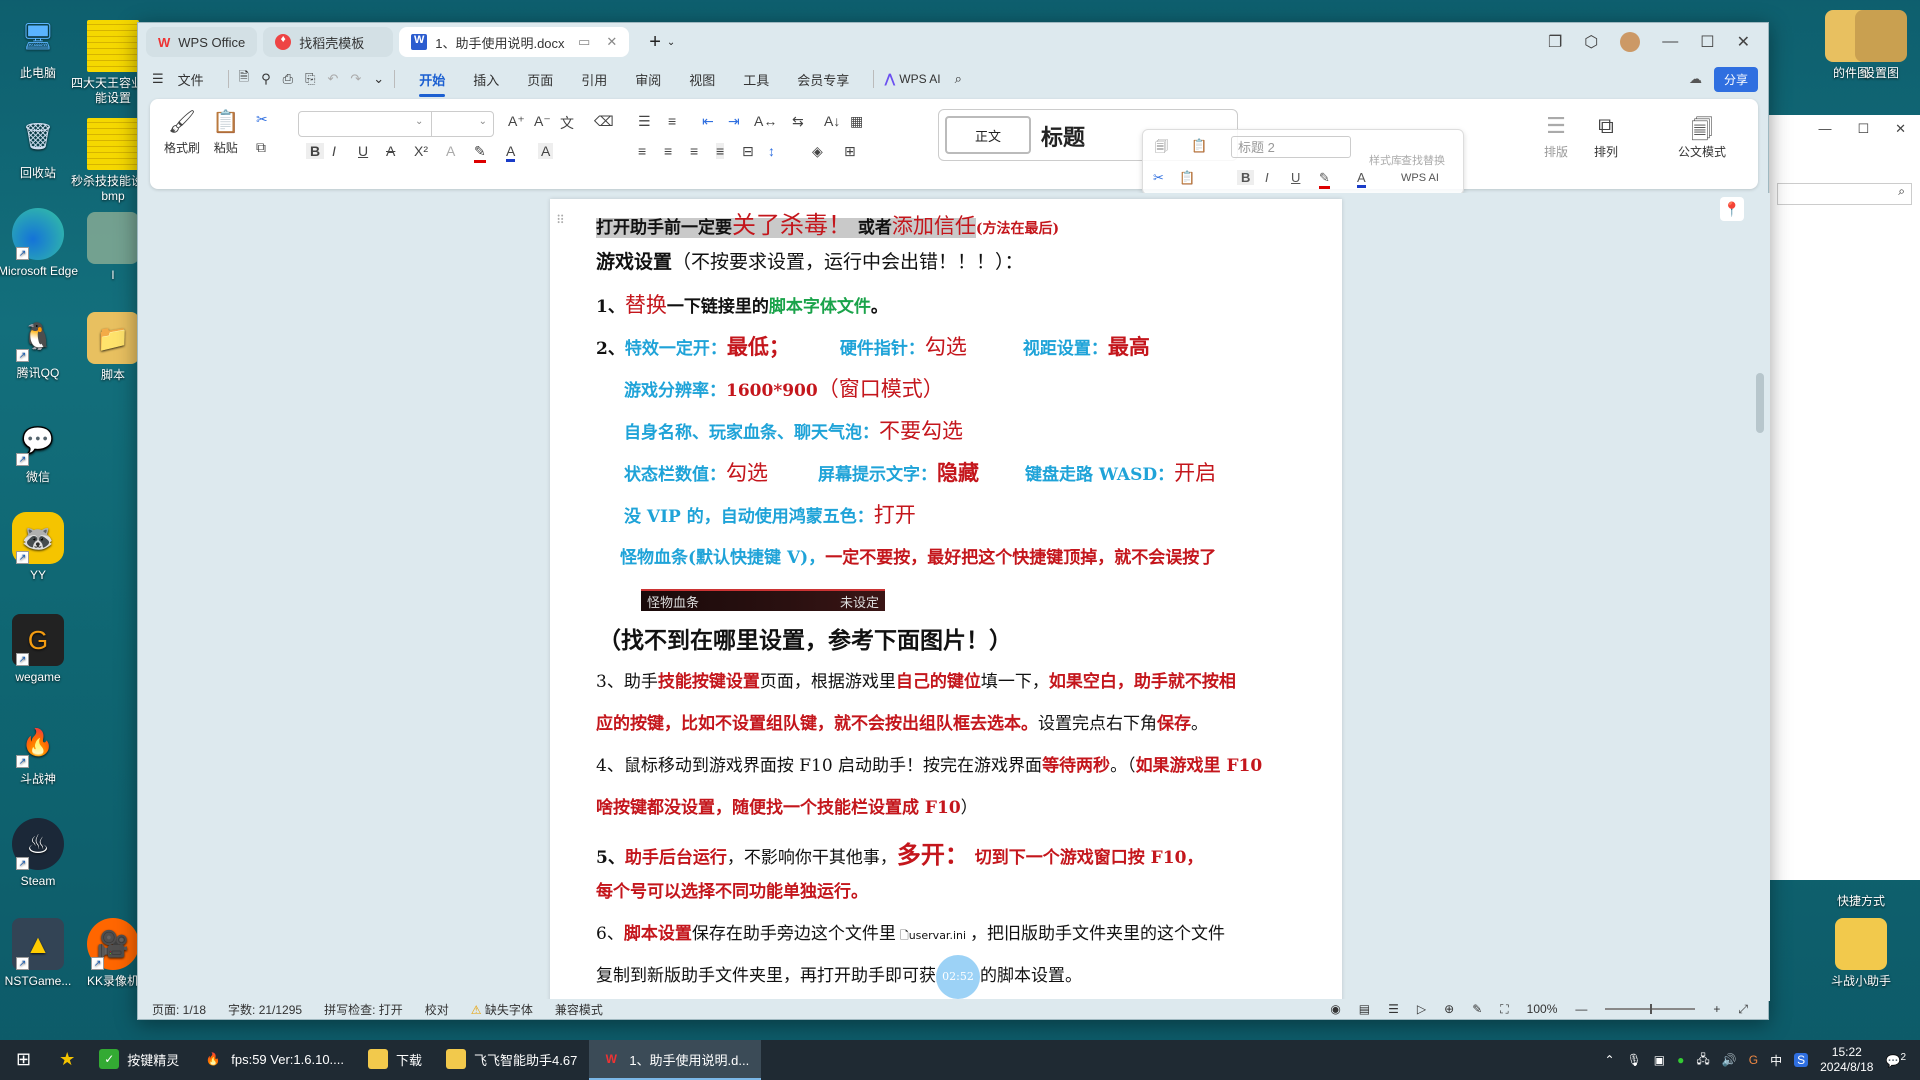 This screenshot has width=1920, height=1080. Describe the element at coordinates (604, 121) in the screenshot. I see `clear-format-icon: ⌫` at that location.